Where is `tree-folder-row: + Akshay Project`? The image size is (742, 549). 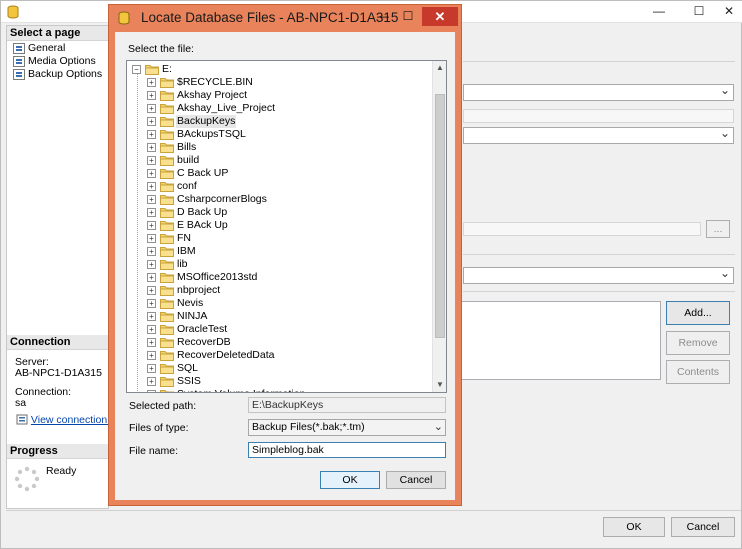 tree-folder-row: + Akshay Project is located at coordinates (277, 95).